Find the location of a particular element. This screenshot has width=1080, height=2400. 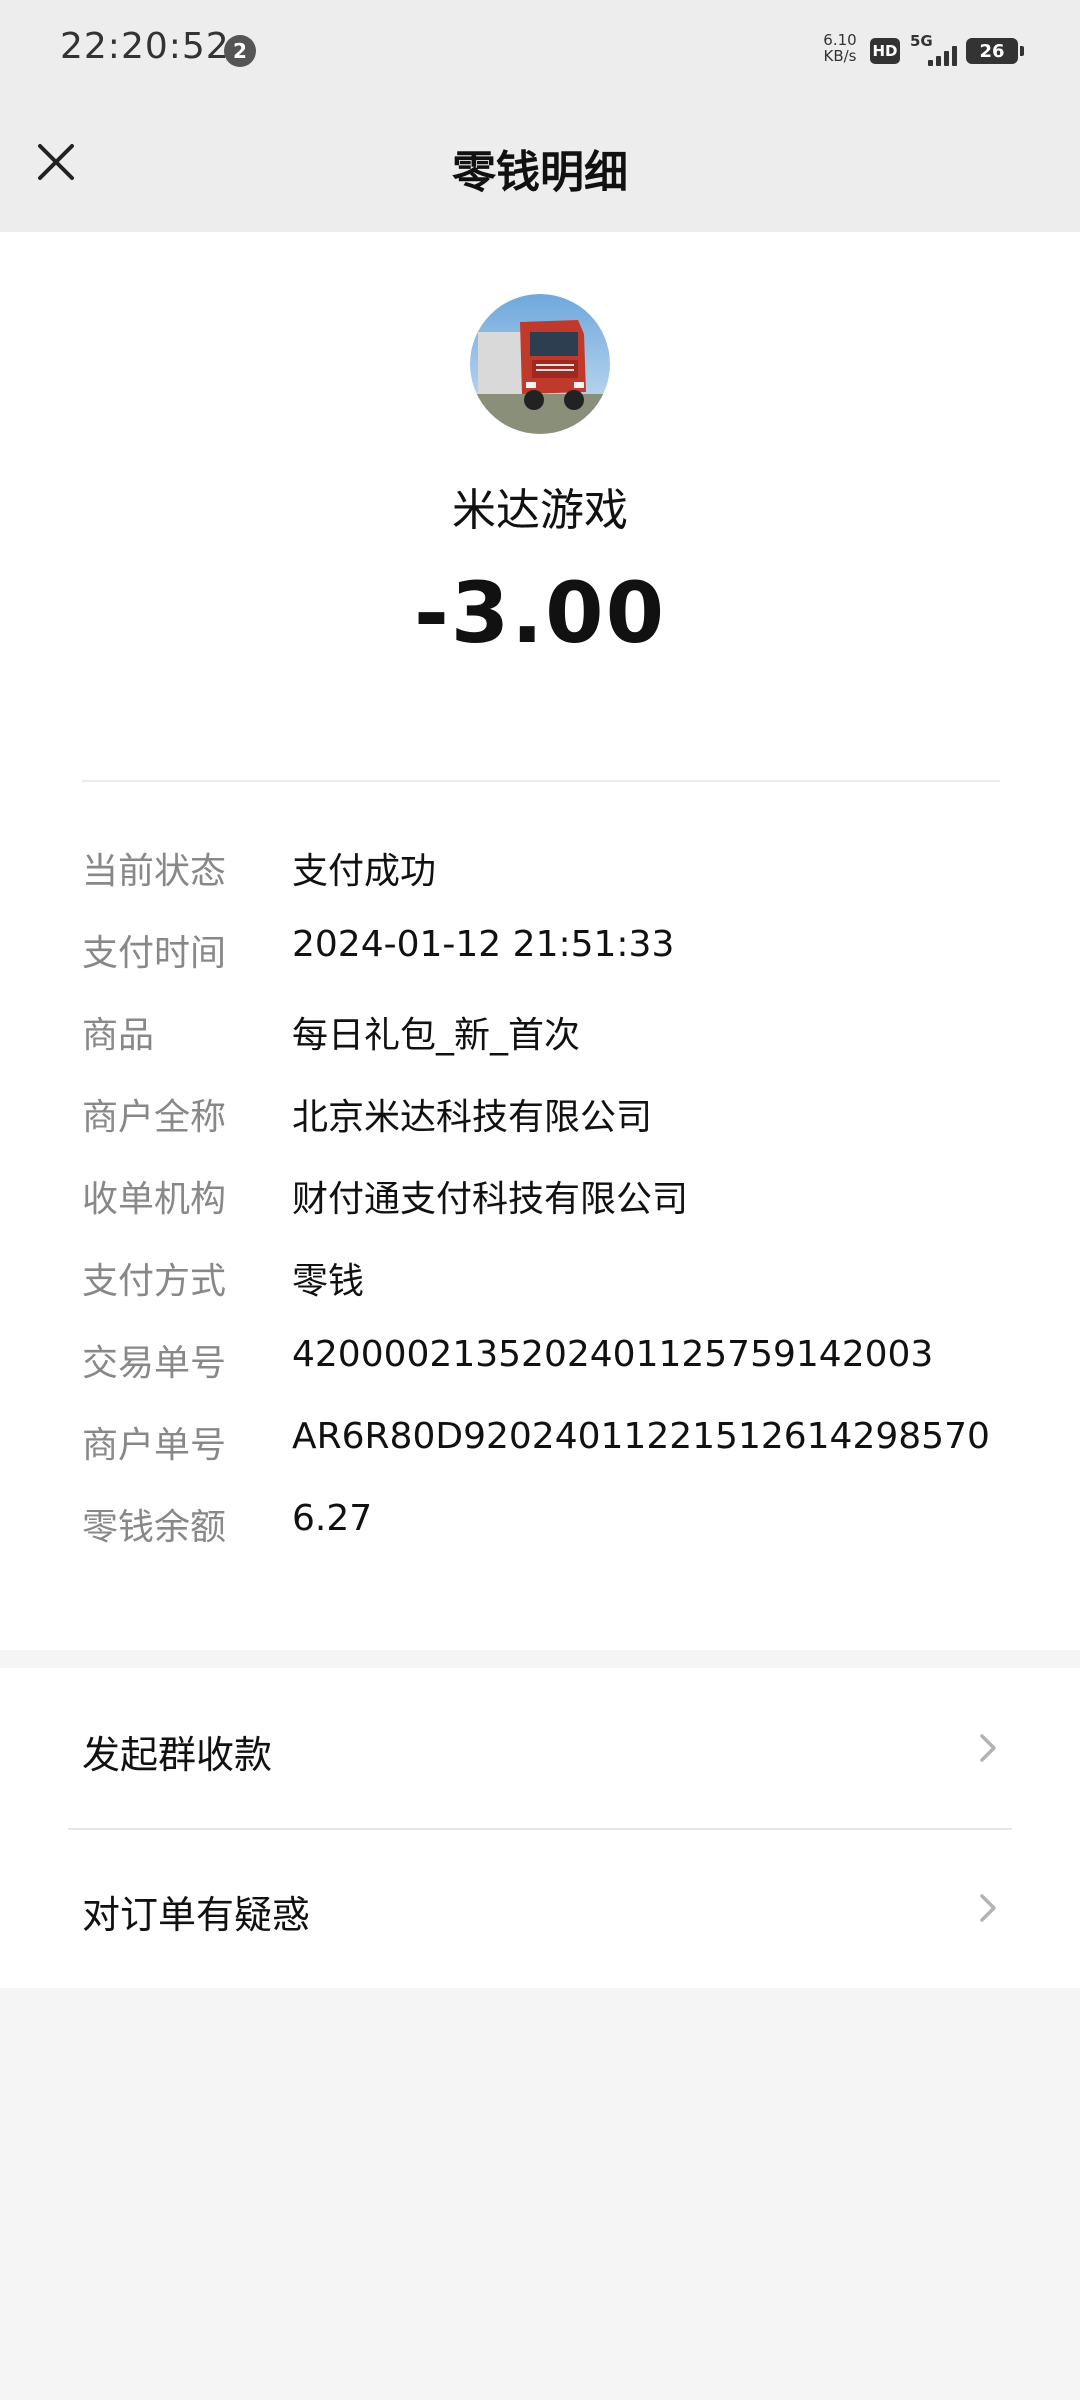

detail-label: 商品 is located at coordinates (118, 1035).